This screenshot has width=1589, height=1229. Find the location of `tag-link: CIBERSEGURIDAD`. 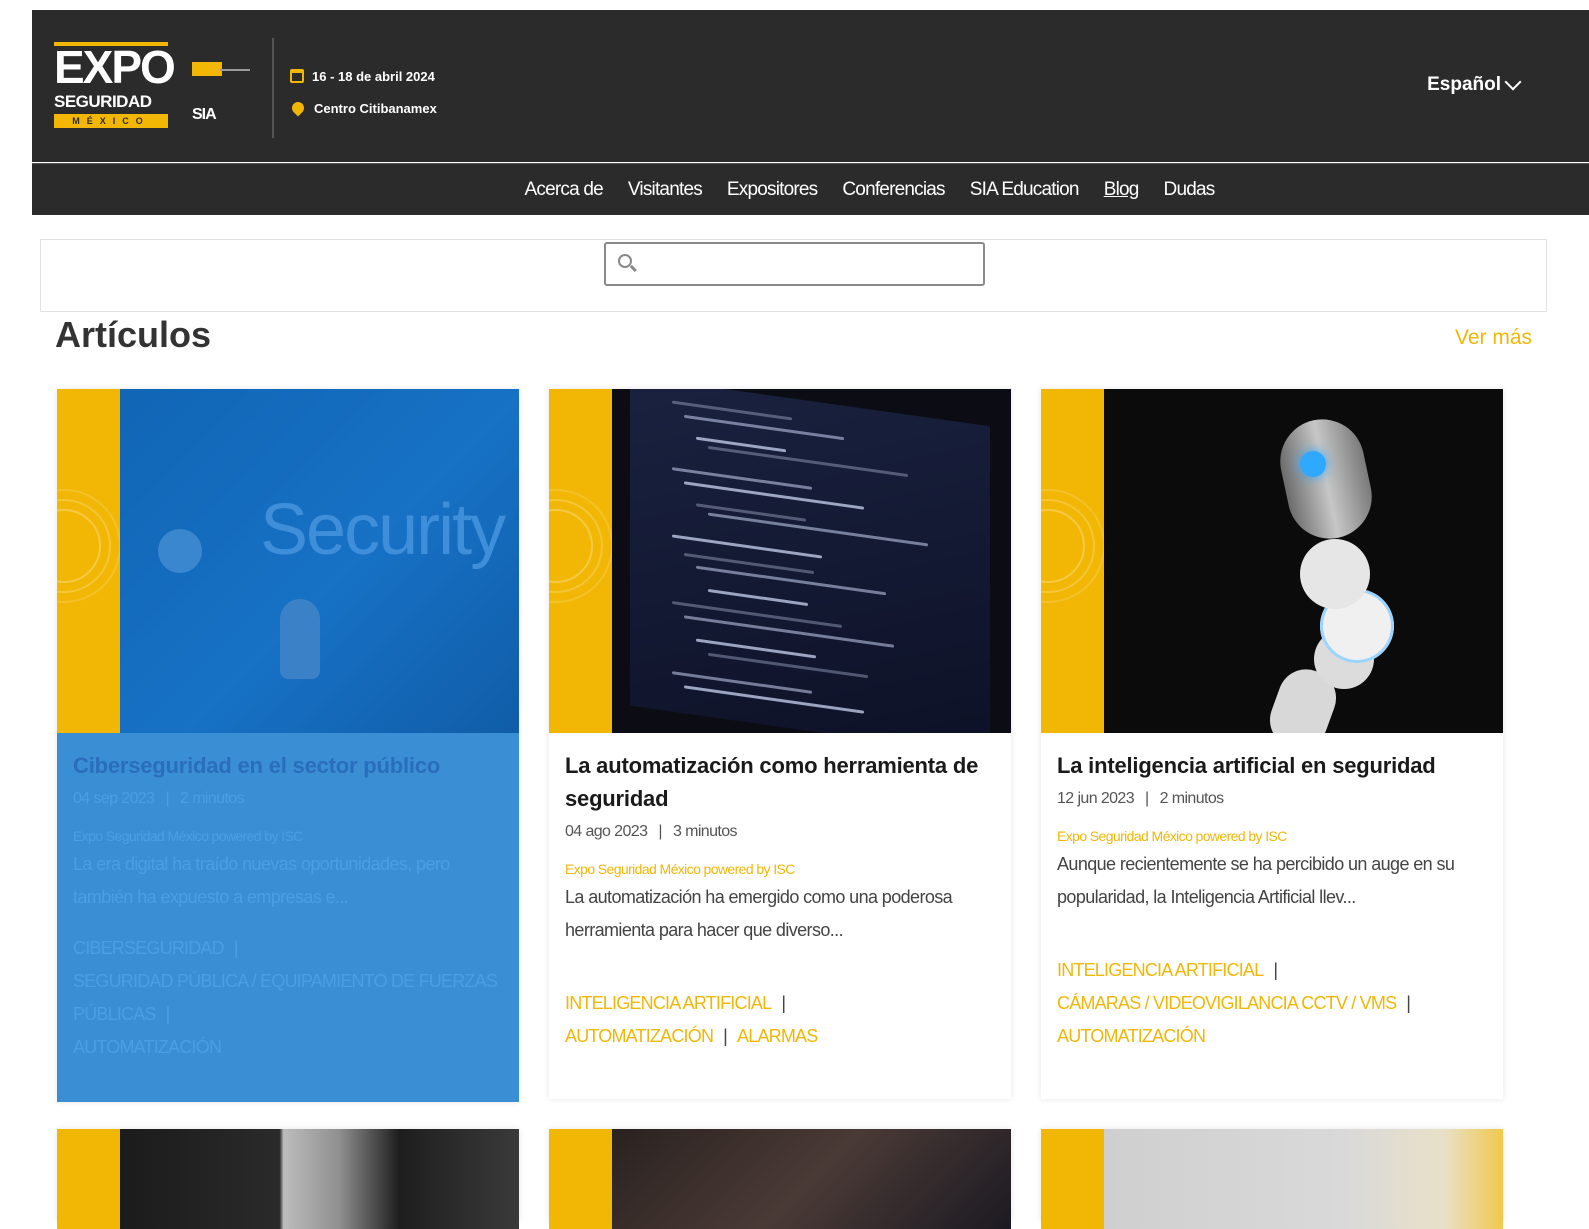

tag-link: CIBERSEGURIDAD is located at coordinates (149, 948).